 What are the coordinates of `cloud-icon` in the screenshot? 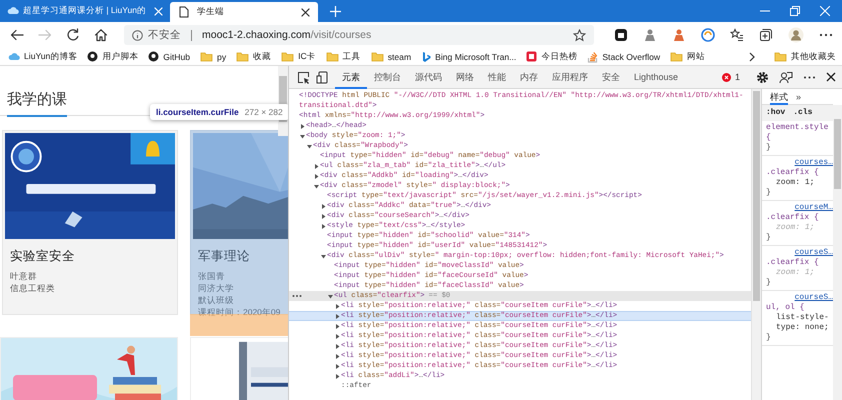 It's located at (13, 11).